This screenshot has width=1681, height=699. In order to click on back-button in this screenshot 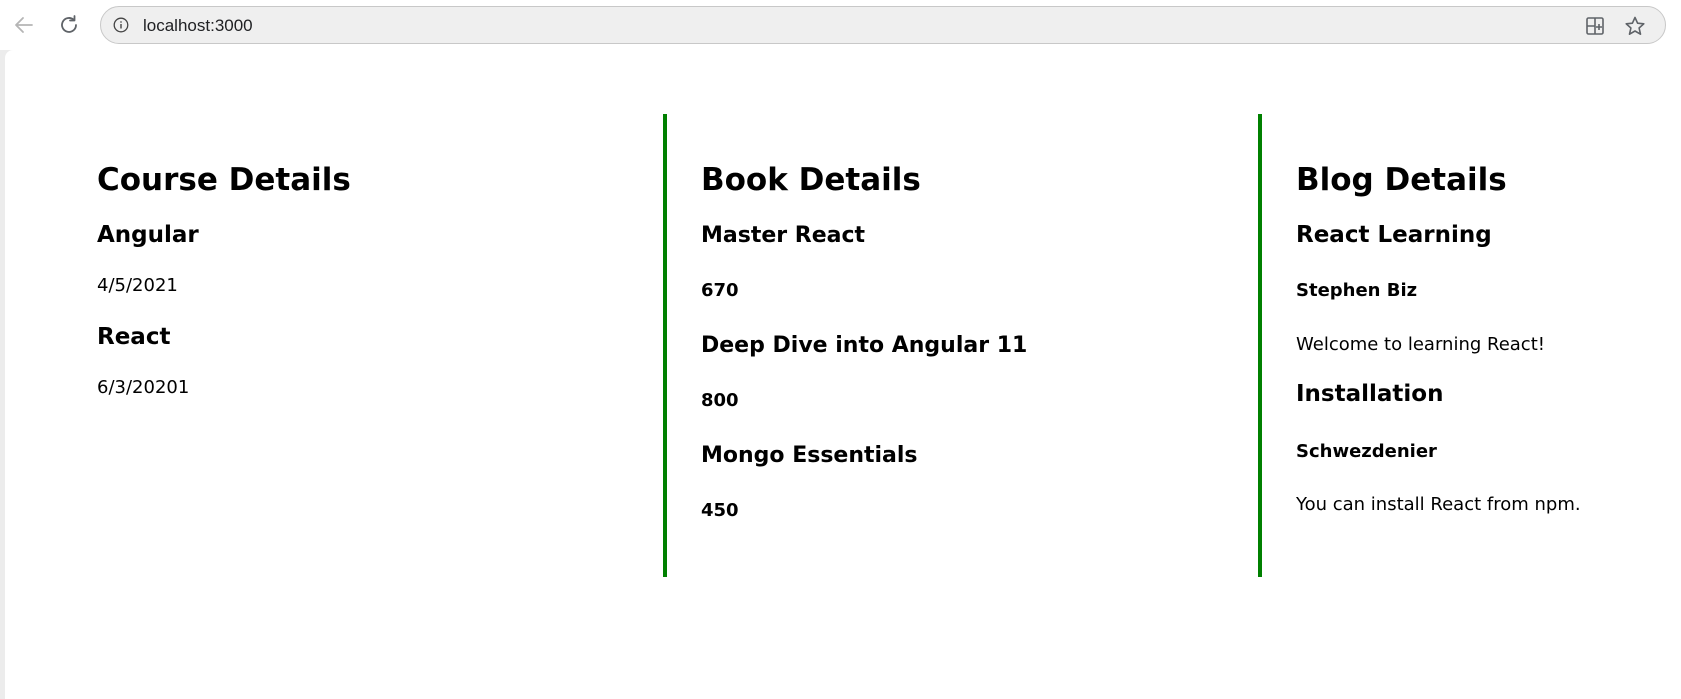, I will do `click(24, 25)`.